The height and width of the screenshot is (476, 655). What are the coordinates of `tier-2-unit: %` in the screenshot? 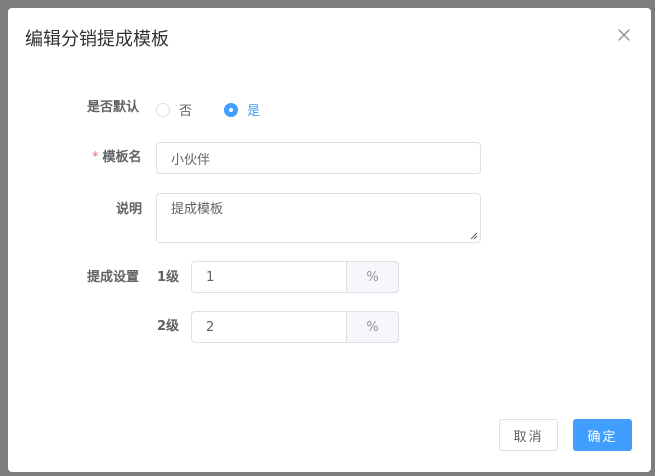 It's located at (372, 327).